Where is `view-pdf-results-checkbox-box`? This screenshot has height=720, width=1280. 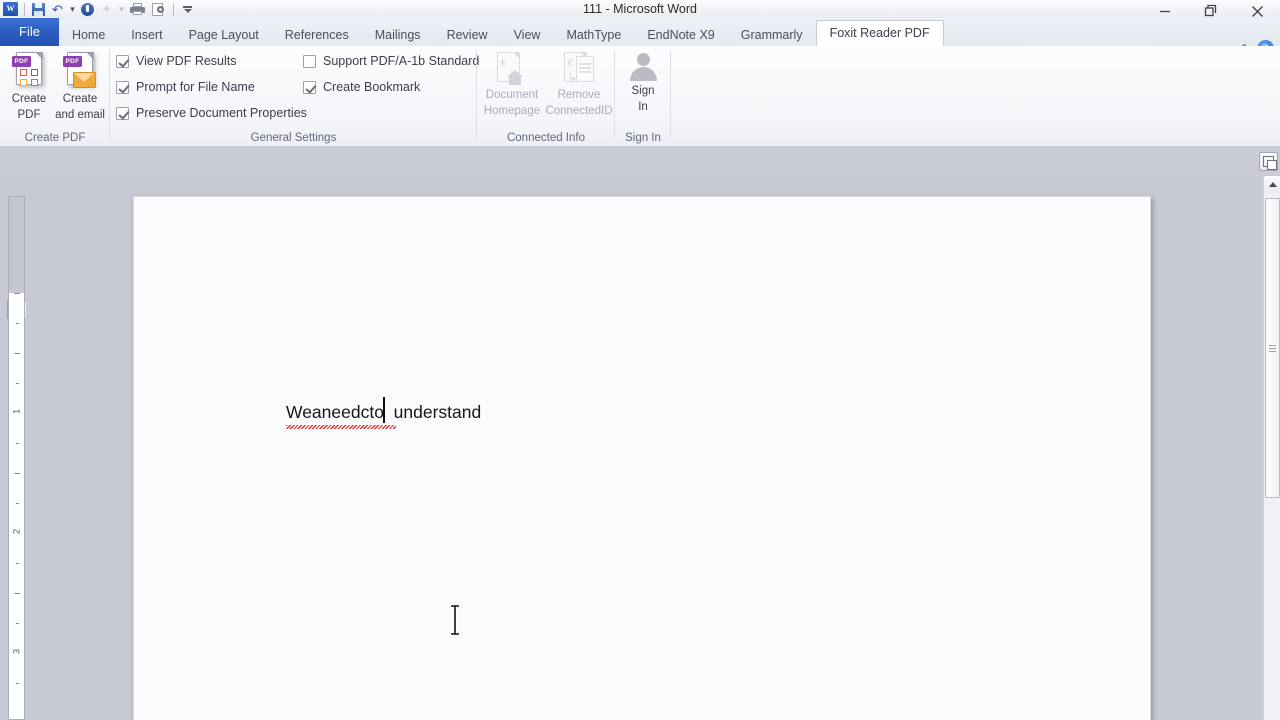
view-pdf-results-checkbox-box is located at coordinates (122, 61).